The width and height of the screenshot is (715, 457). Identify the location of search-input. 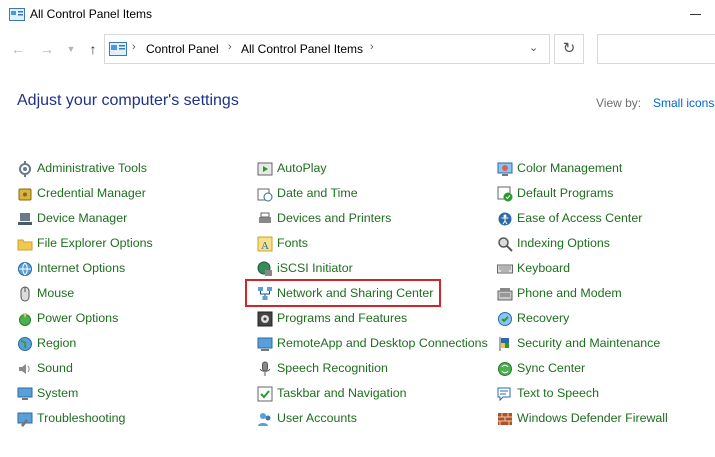
(656, 49).